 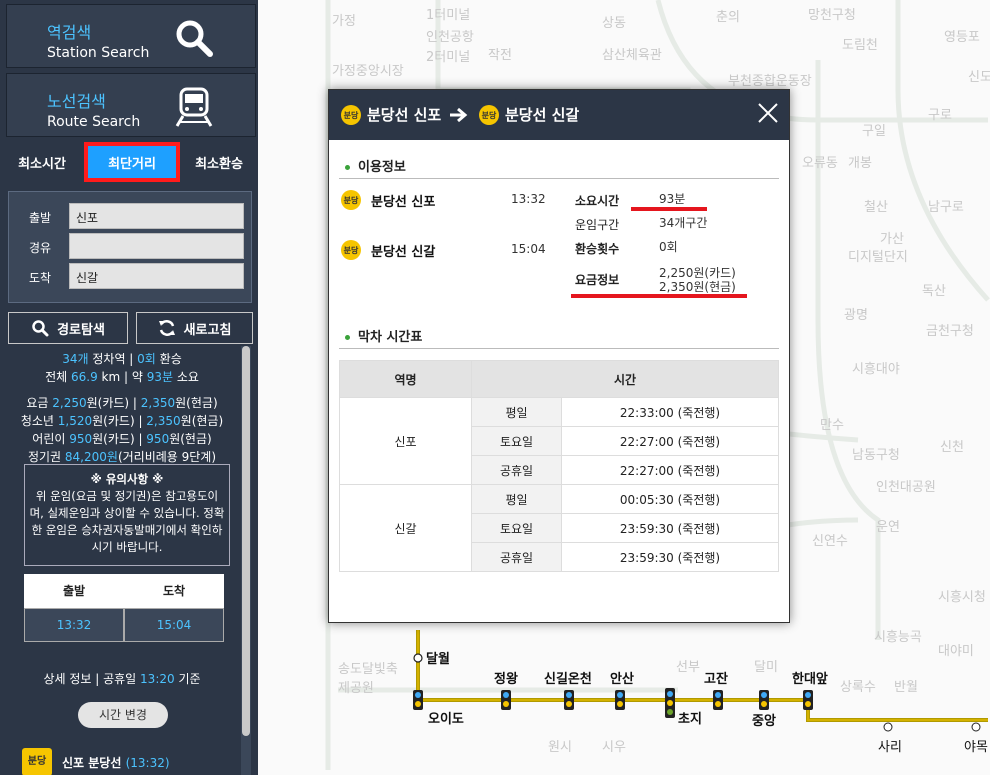 What do you see at coordinates (40, 278) in the screenshot?
I see `arrival-label: 도착` at bounding box center [40, 278].